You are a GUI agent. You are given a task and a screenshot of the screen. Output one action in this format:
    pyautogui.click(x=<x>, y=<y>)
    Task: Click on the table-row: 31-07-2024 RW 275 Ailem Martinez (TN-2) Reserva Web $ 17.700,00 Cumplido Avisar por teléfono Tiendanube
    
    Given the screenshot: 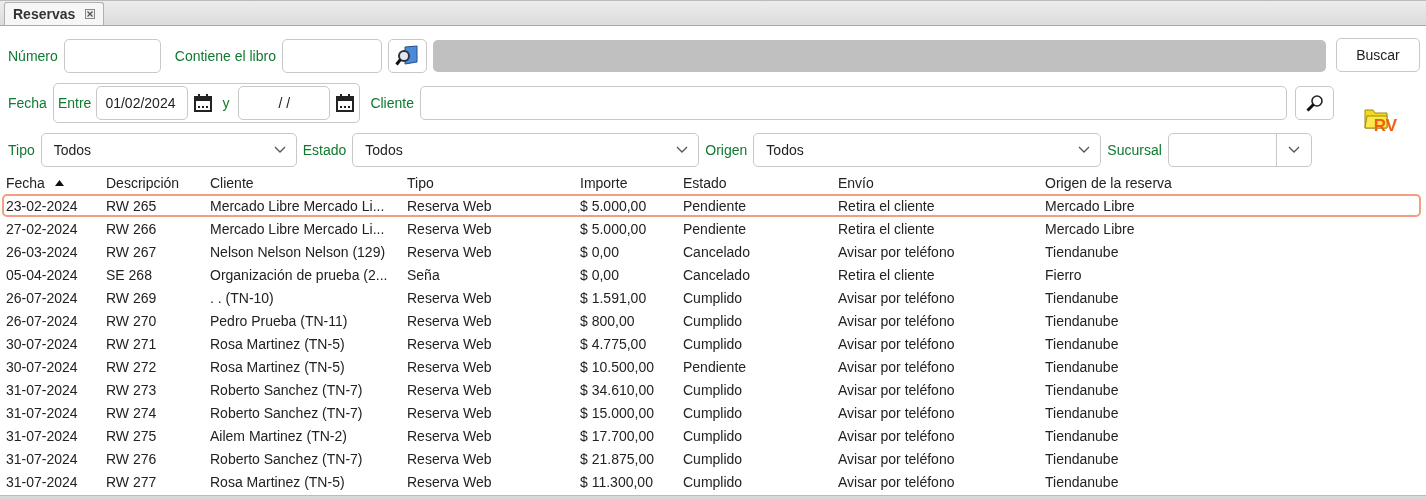 What is the action you would take?
    pyautogui.click(x=711, y=435)
    